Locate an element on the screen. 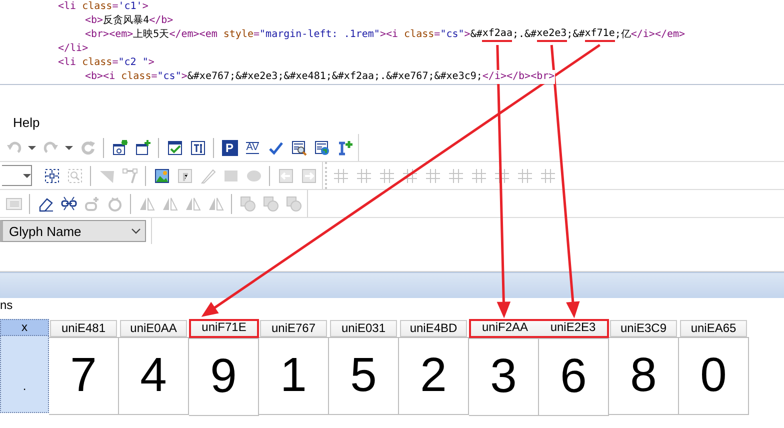 The height and width of the screenshot is (428, 784). text-size-icon is located at coordinates (198, 148).